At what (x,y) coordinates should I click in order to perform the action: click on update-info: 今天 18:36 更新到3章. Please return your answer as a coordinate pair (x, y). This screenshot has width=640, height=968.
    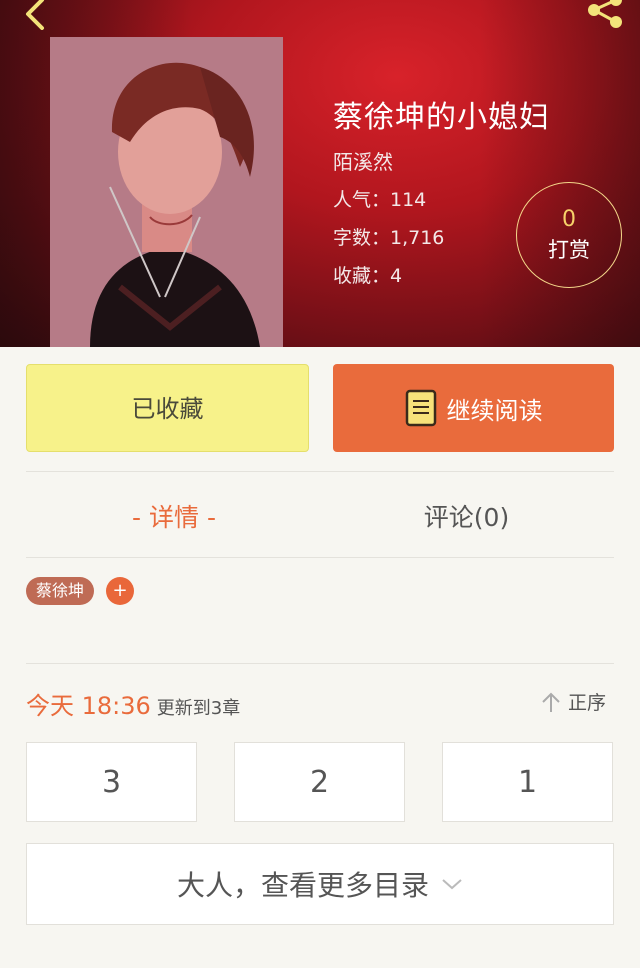
    Looking at the image, I should click on (133, 703).